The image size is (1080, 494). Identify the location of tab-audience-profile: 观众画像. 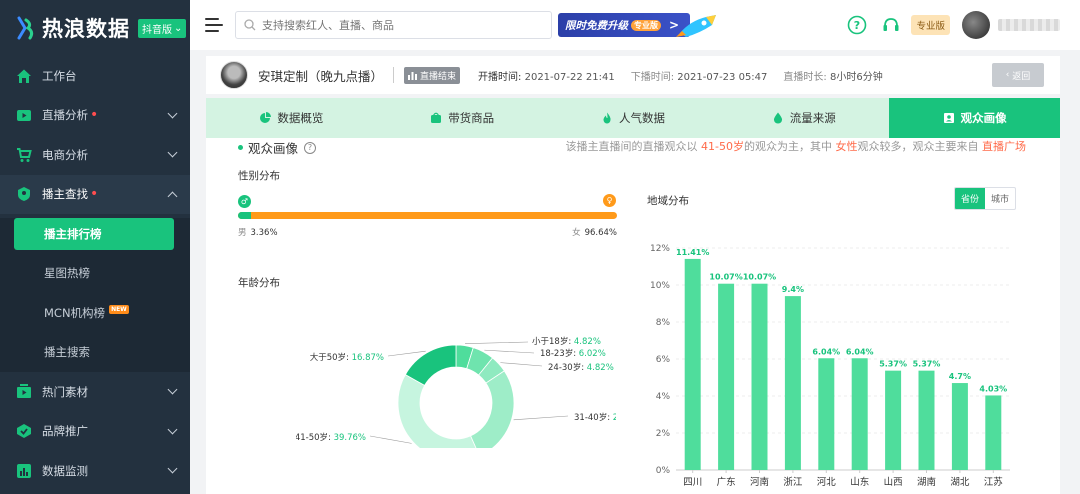
(974, 118).